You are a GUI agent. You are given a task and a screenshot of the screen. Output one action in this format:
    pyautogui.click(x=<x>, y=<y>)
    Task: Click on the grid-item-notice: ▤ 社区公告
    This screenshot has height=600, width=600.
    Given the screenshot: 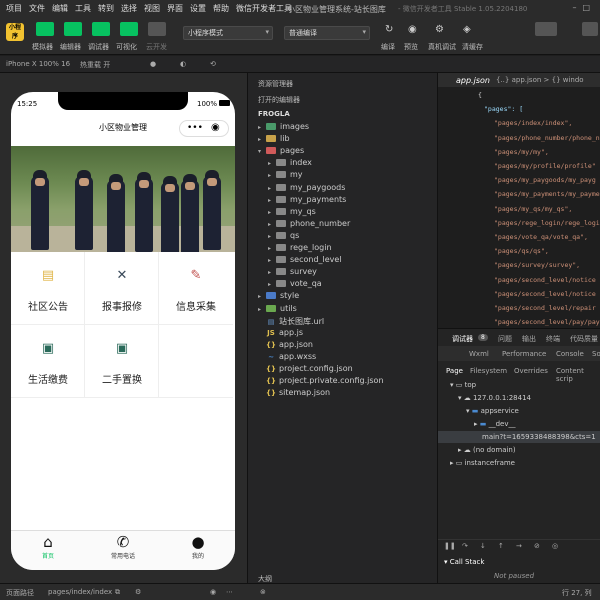 What is the action you would take?
    pyautogui.click(x=48, y=288)
    